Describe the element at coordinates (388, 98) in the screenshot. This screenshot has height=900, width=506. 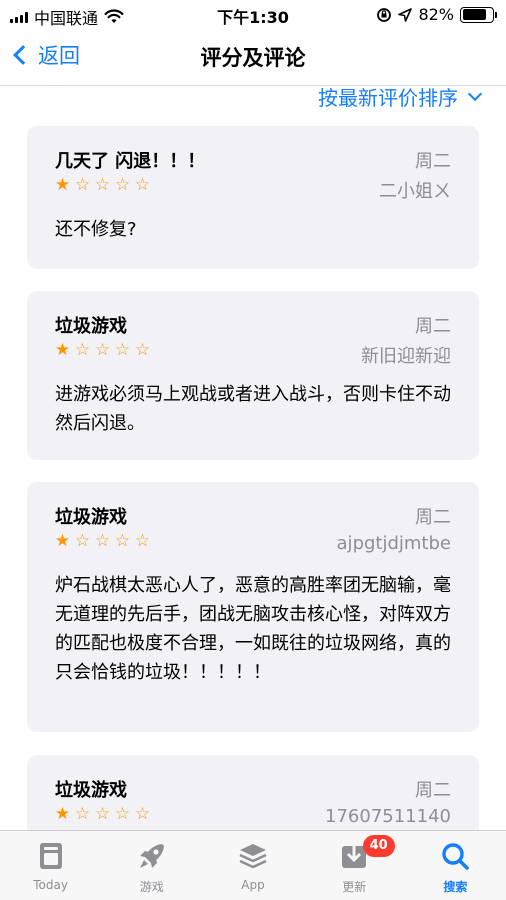
I see `sort-label: 按最新评价排序` at that location.